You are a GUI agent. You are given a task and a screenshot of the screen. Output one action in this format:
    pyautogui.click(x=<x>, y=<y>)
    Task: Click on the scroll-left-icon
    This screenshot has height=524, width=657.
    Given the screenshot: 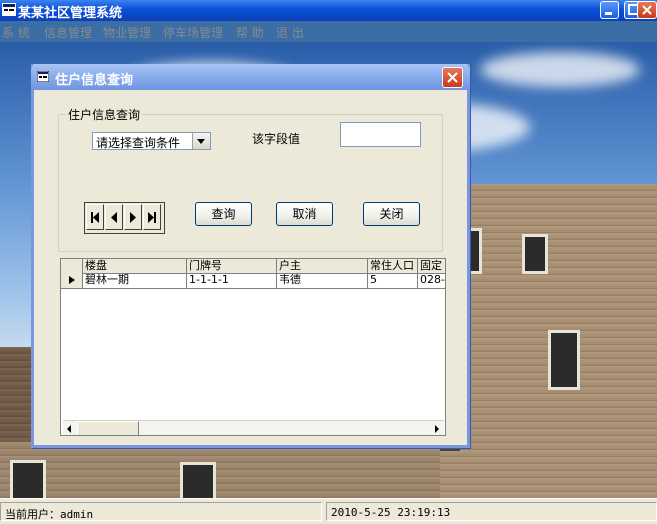 What is the action you would take?
    pyautogui.click(x=70, y=429)
    